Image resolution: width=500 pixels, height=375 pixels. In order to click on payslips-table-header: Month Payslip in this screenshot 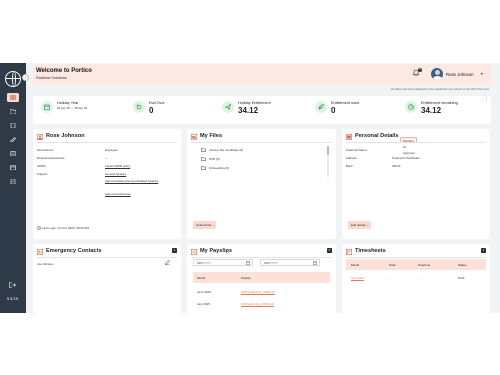, I will do `click(261, 277)`.